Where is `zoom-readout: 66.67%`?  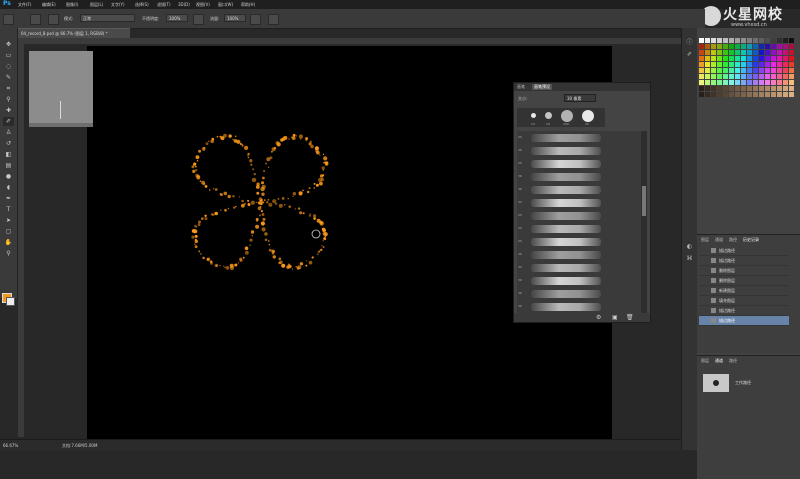 zoom-readout: 66.67% is located at coordinates (10, 445).